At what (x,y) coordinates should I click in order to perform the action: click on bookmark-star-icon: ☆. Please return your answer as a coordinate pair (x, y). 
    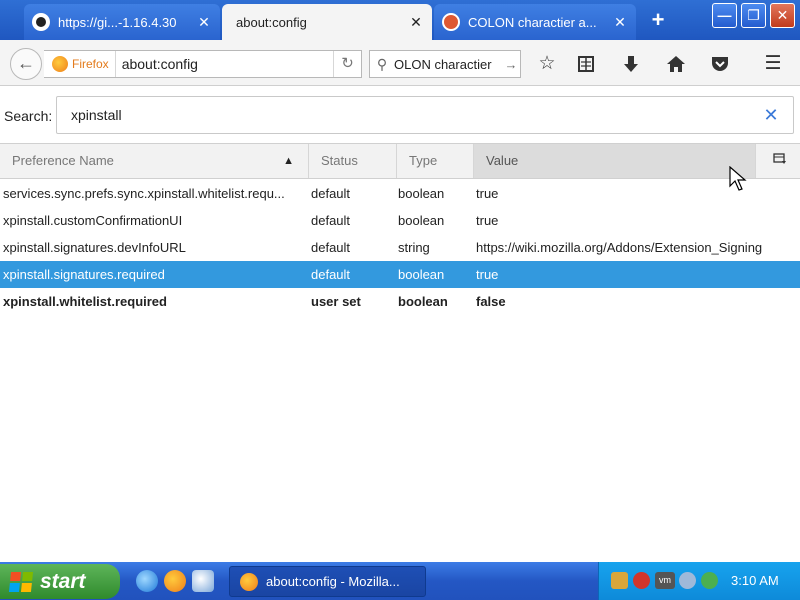
    Looking at the image, I should click on (547, 64).